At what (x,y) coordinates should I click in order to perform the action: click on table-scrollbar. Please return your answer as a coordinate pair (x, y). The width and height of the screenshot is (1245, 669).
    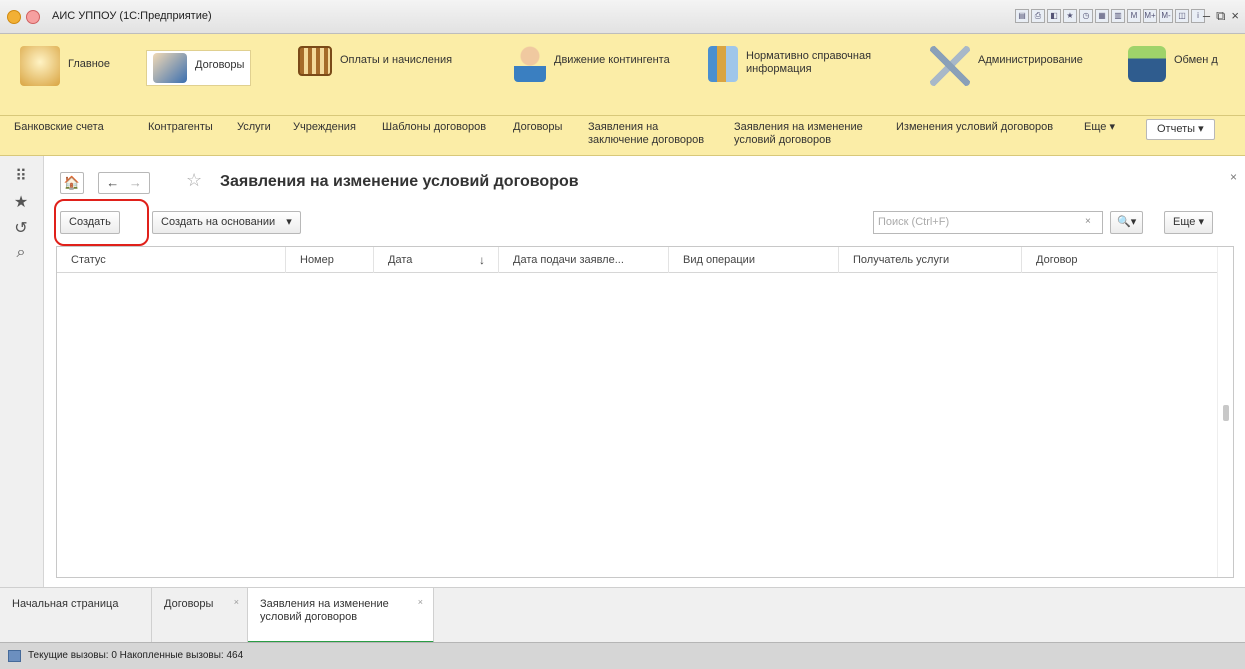
    Looking at the image, I should click on (1225, 412).